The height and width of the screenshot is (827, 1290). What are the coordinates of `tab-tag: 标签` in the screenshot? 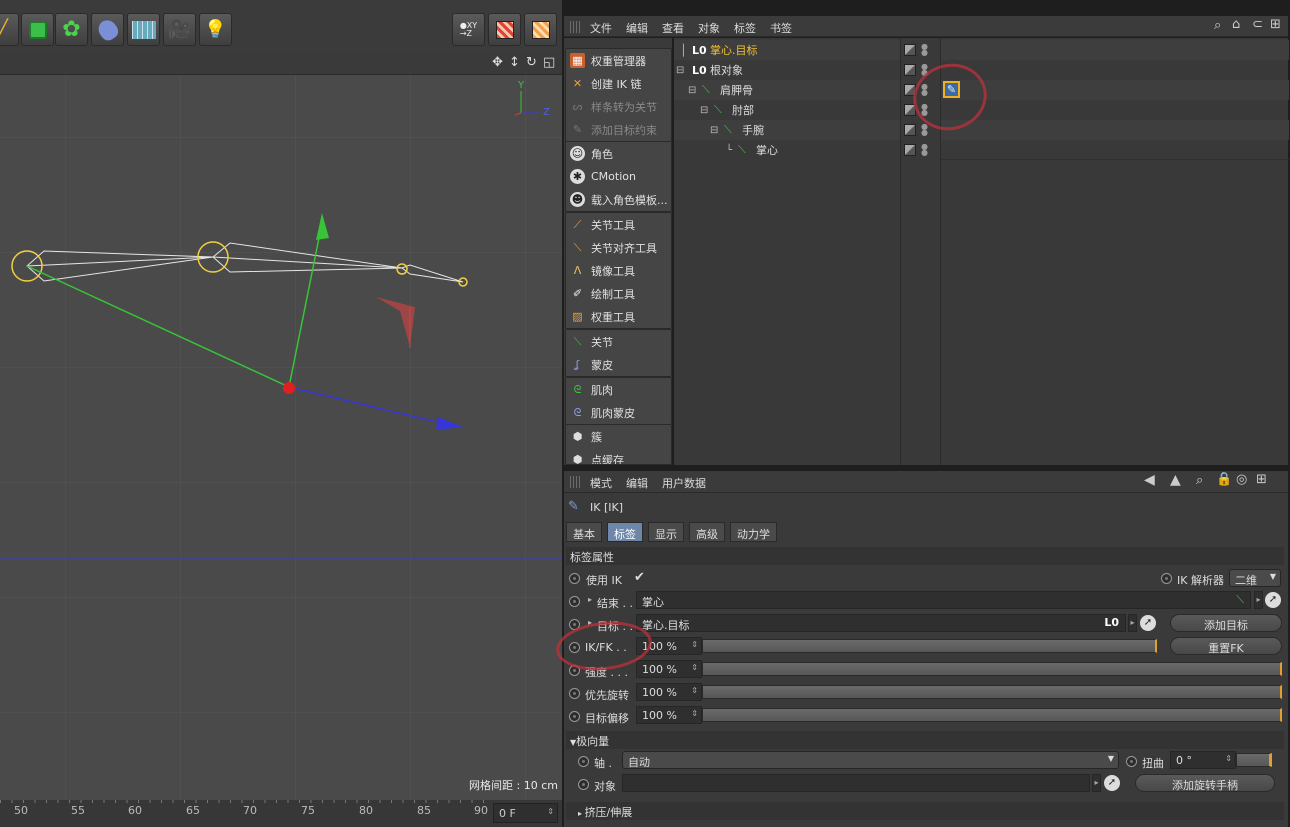 It's located at (625, 532).